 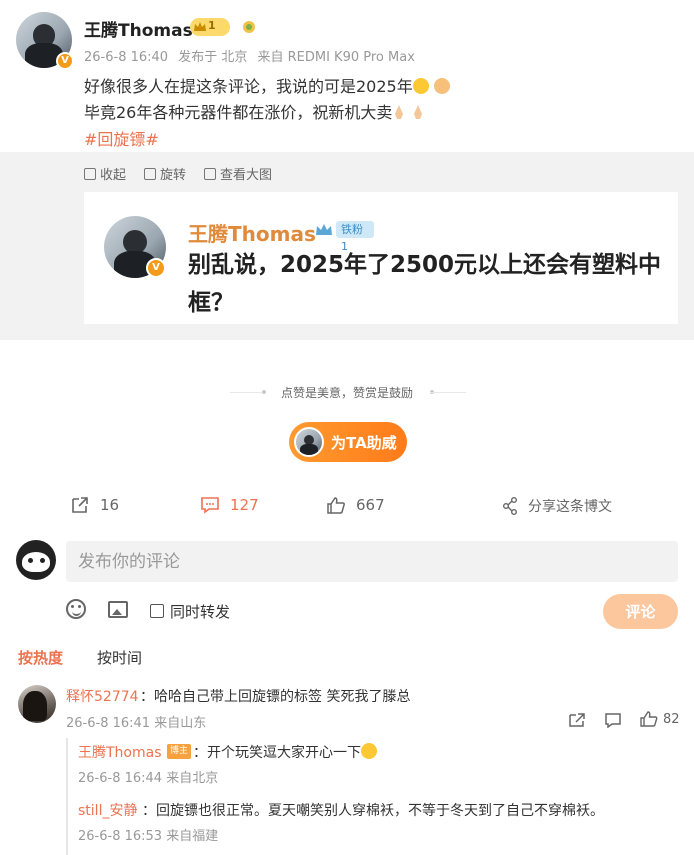 What do you see at coordinates (346, 393) in the screenshot?
I see `reward-slogan: 点赞是美意，赞赏是鼓励` at bounding box center [346, 393].